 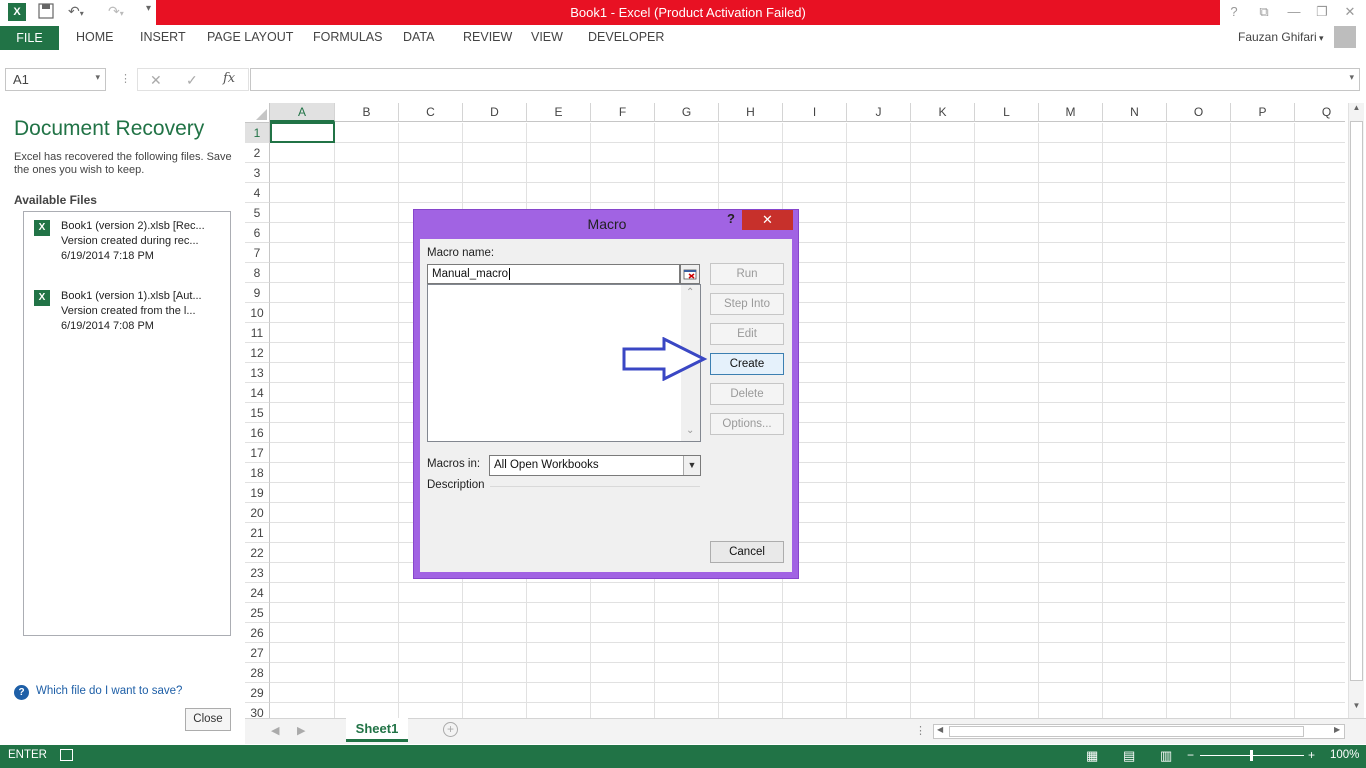 What do you see at coordinates (431, 112) in the screenshot?
I see `column-header-C: C` at bounding box center [431, 112].